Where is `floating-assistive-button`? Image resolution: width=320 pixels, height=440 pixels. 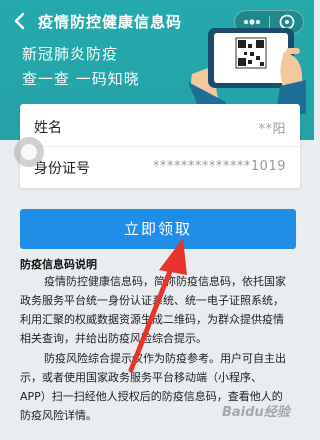 floating-assistive-button is located at coordinates (29, 152).